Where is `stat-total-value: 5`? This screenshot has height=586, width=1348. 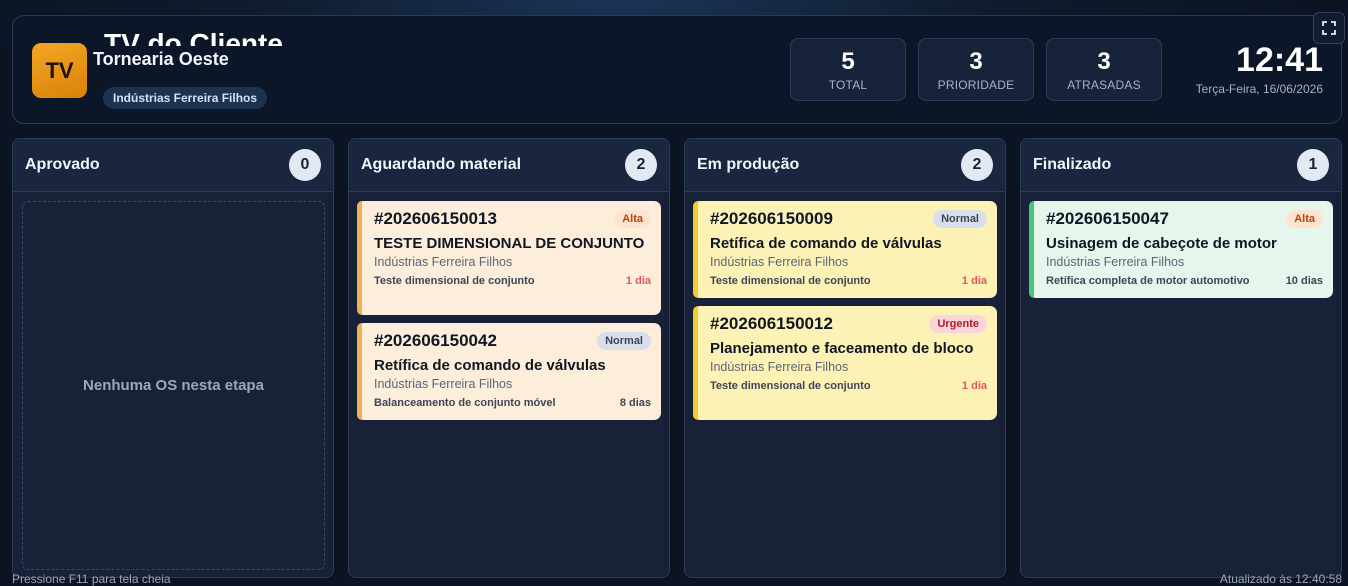 stat-total-value: 5 is located at coordinates (848, 61).